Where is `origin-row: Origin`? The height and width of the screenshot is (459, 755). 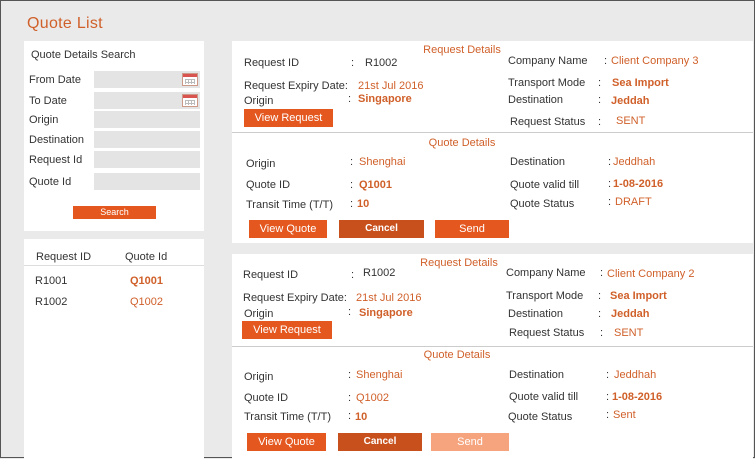 origin-row: Origin is located at coordinates (114, 119).